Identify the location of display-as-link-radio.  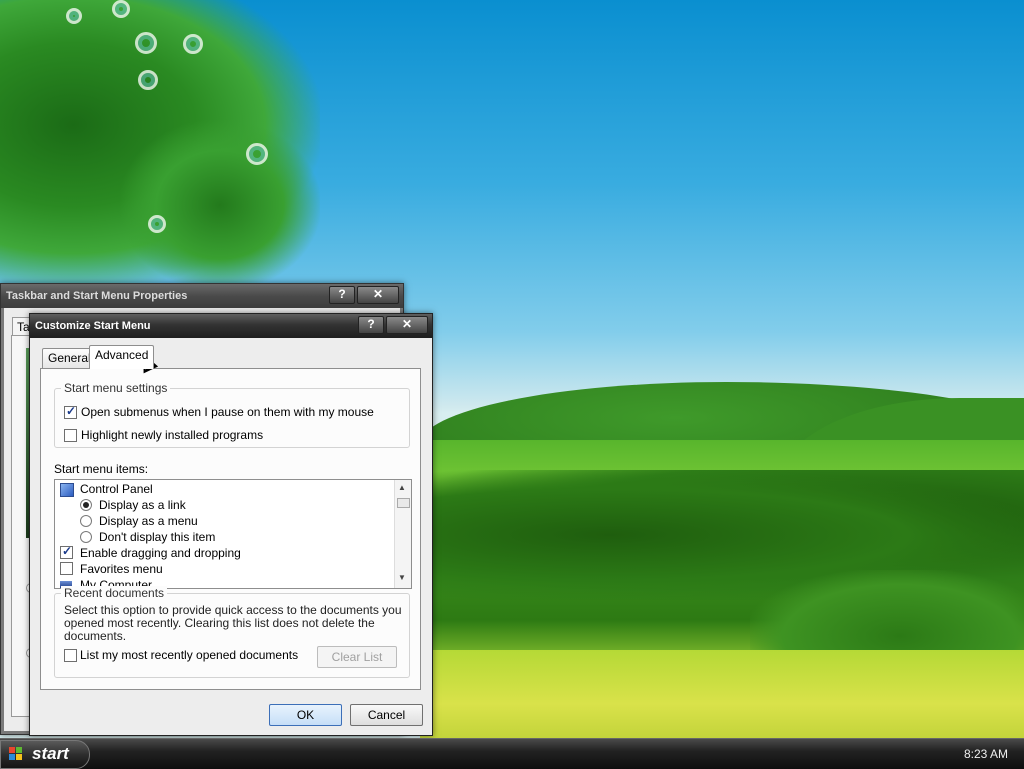
(86, 505).